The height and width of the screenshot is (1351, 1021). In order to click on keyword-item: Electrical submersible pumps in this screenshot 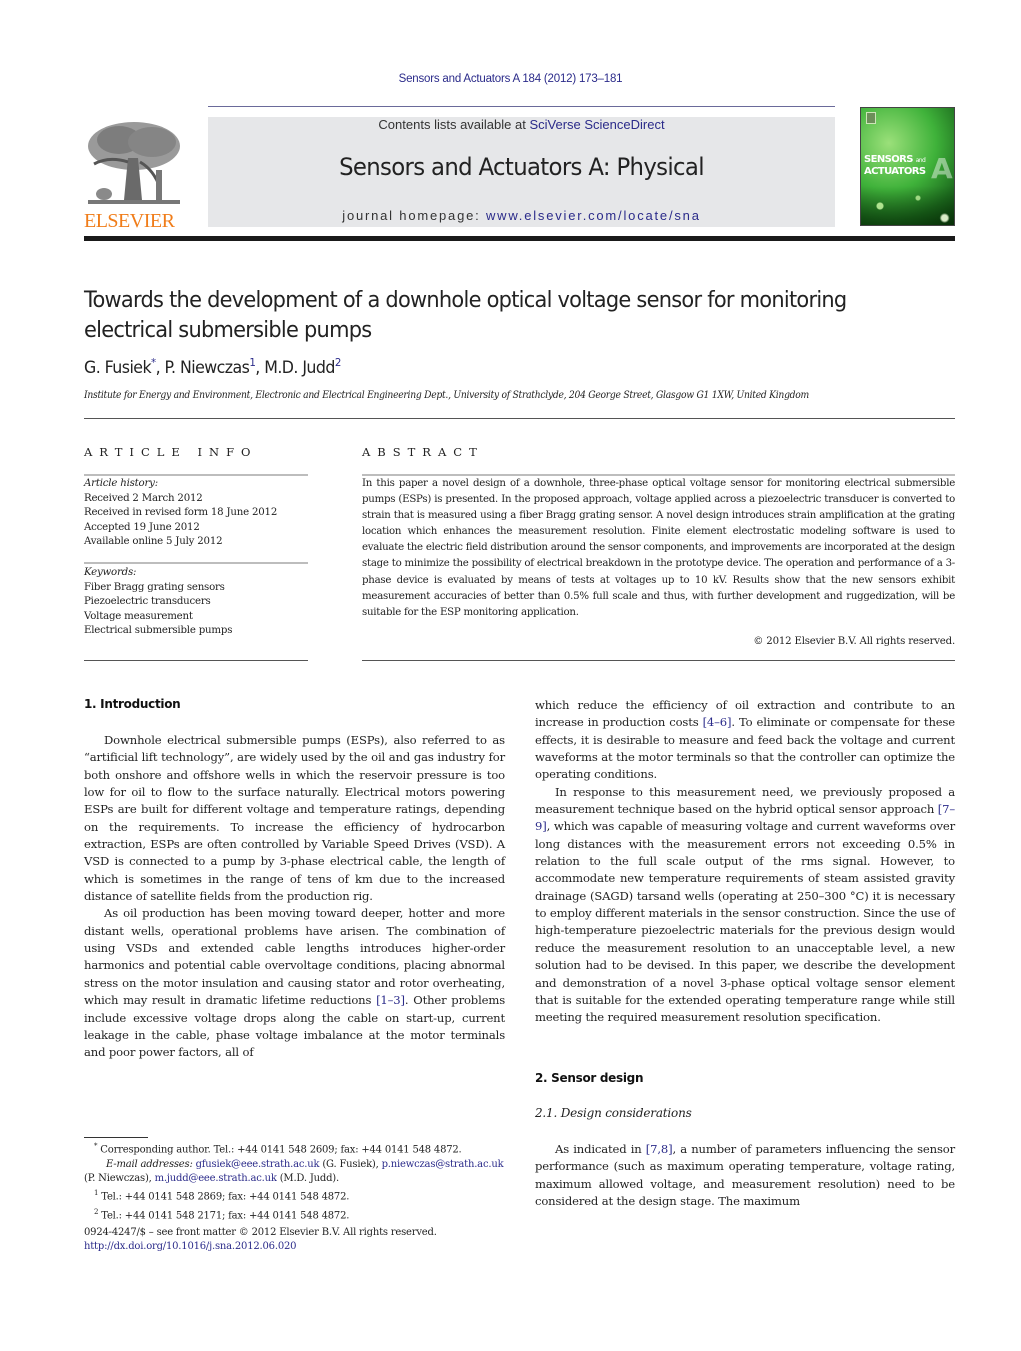, I will do `click(158, 630)`.